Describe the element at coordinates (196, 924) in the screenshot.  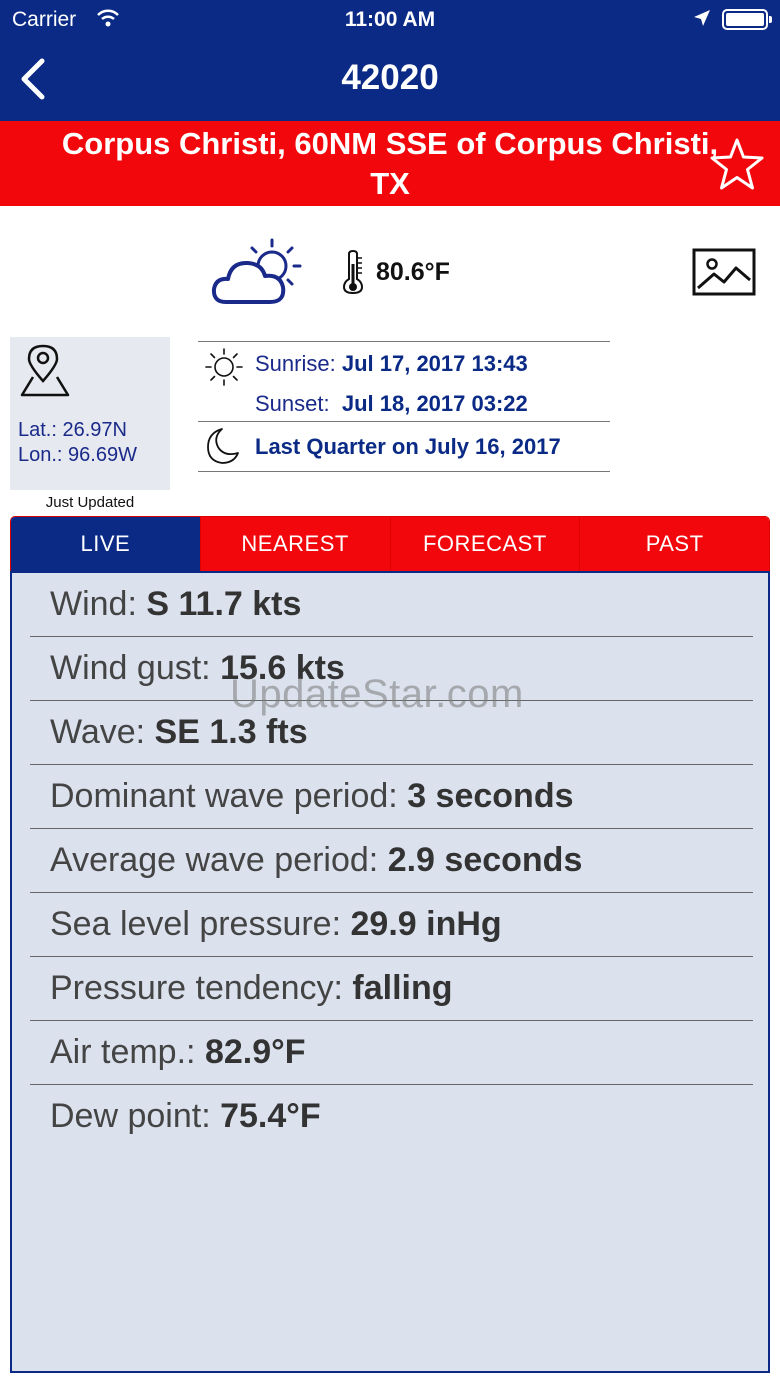
I see `obs-label: Sea level pressure:` at that location.